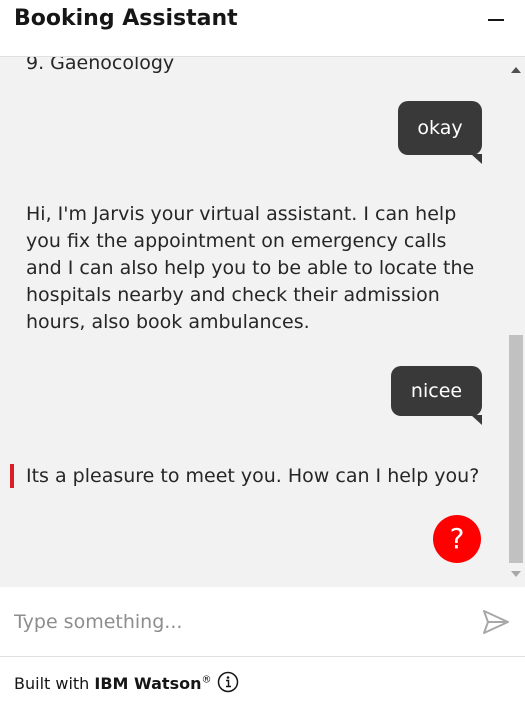 The height and width of the screenshot is (701, 525). I want to click on info-icon, so click(228, 682).